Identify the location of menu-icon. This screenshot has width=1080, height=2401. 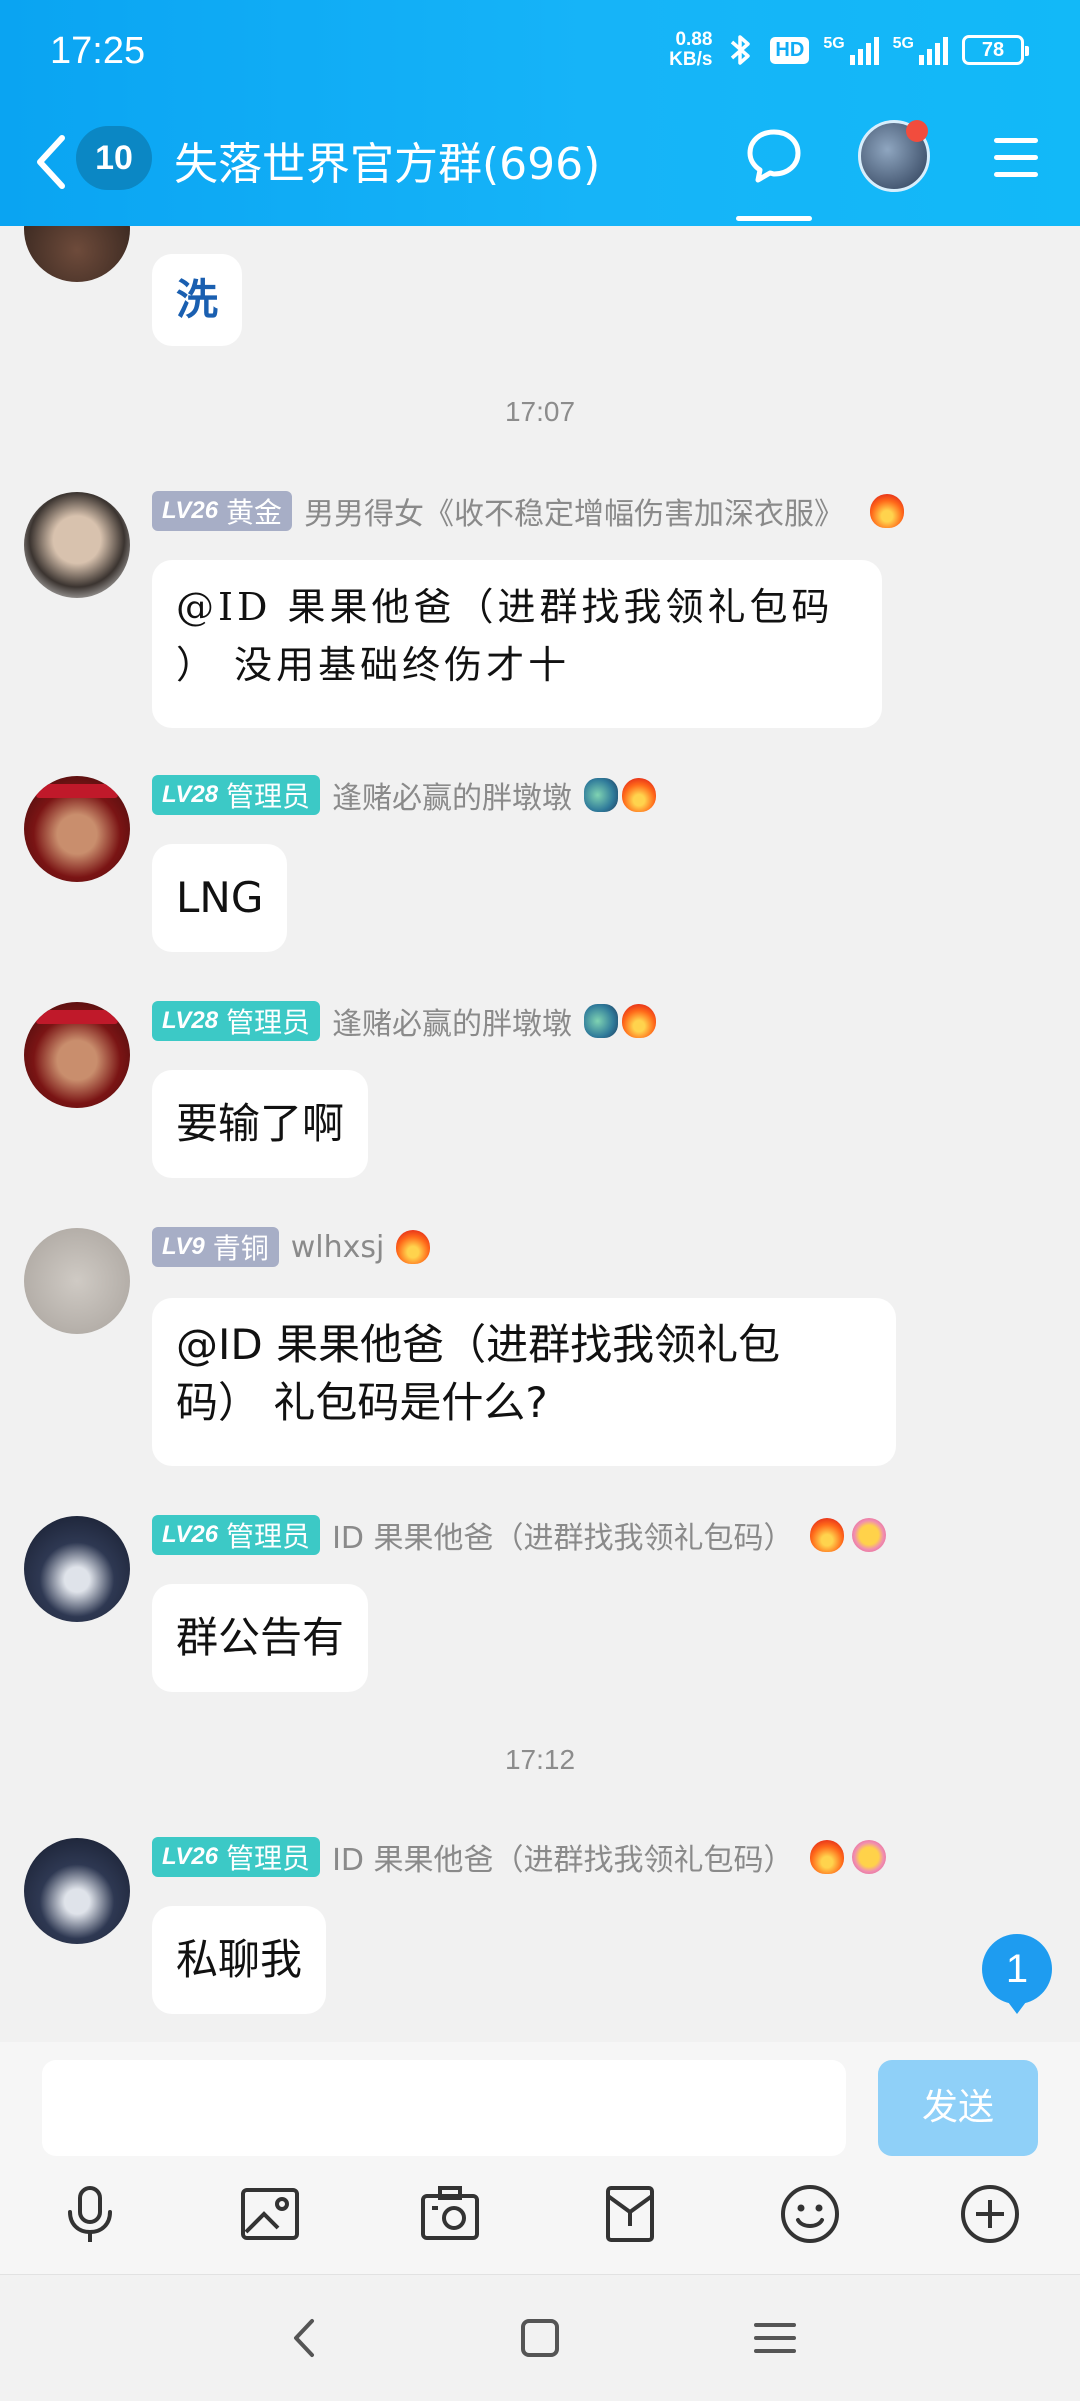
(1016, 158).